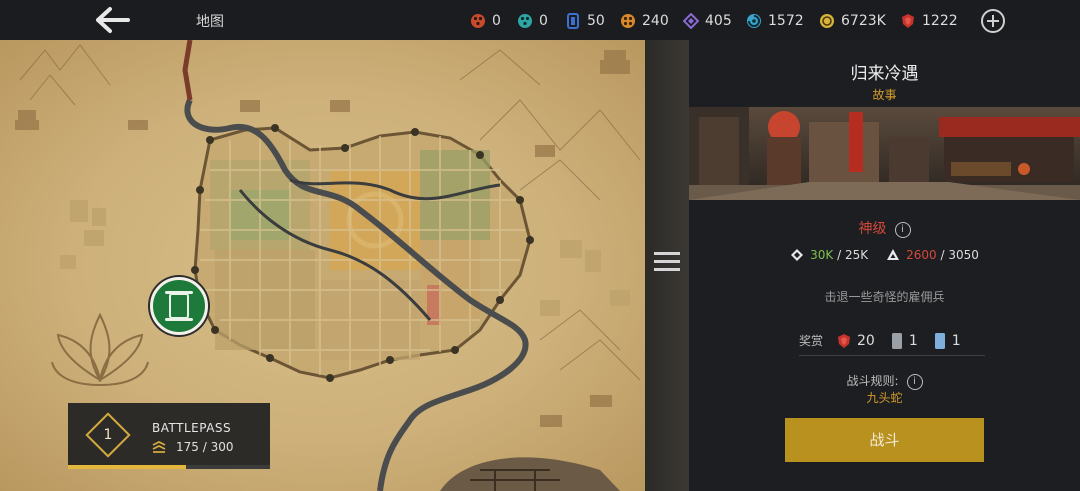  I want to click on battle-rules-value: 九头蛇, so click(884, 398).